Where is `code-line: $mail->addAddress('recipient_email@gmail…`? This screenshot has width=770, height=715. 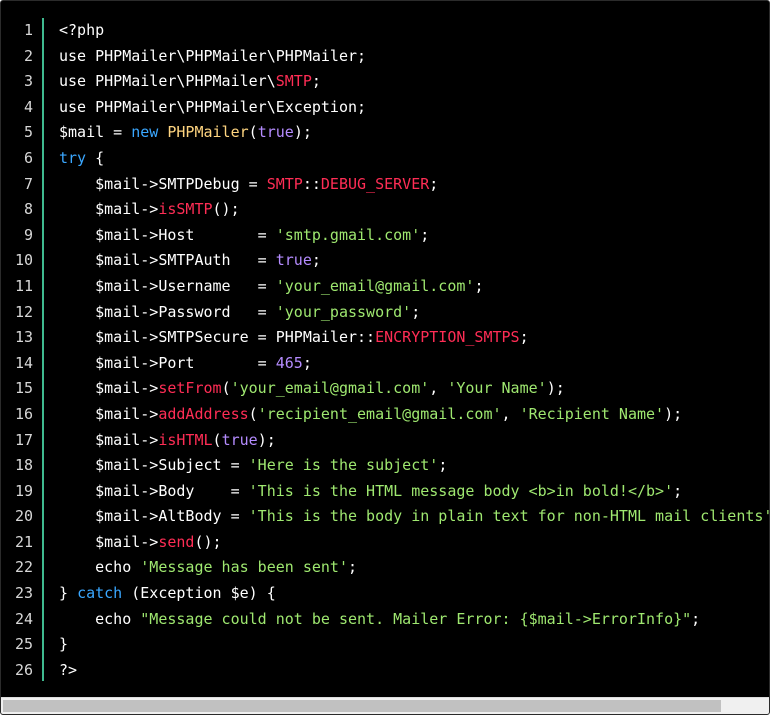
code-line: $mail->addAddress('recipient_email@gmail… is located at coordinates (414, 415).